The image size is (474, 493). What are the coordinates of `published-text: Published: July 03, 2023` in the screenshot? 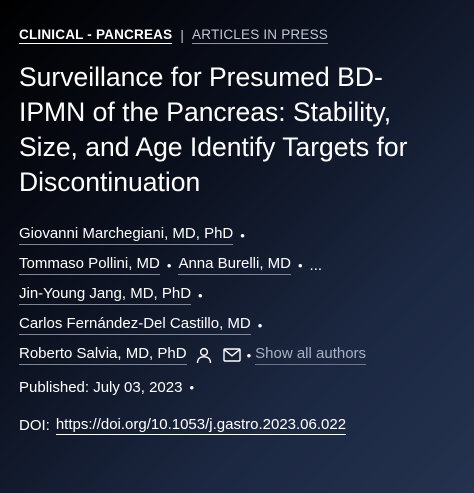 It's located at (101, 387).